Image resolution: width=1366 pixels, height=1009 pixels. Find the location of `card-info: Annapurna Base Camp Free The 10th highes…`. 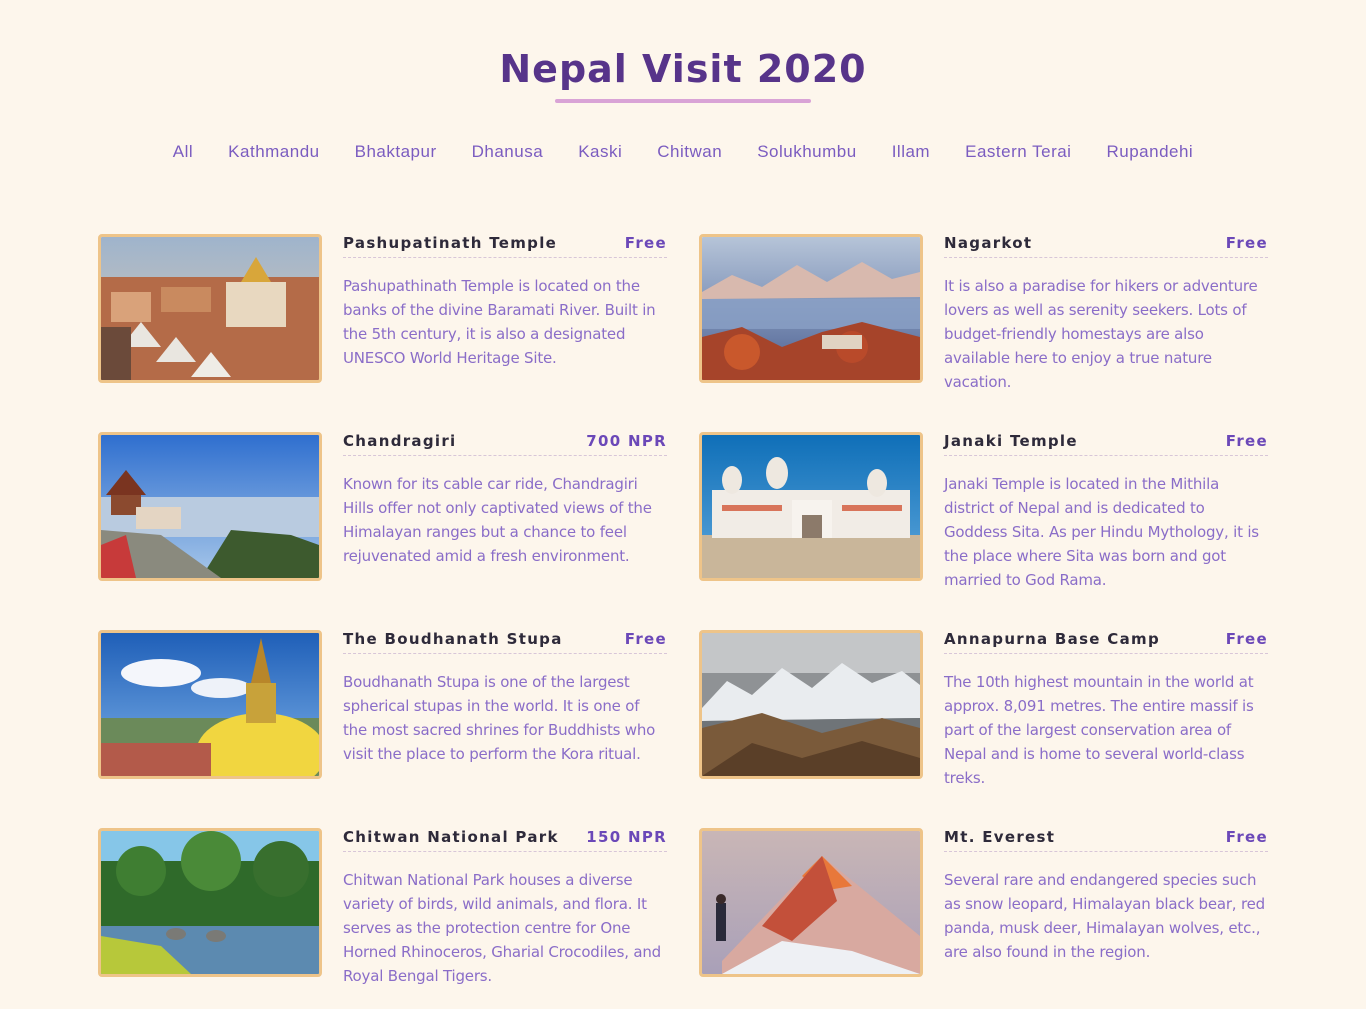

card-info: Annapurna Base Camp Free The 10th highes… is located at coordinates (1106, 708).